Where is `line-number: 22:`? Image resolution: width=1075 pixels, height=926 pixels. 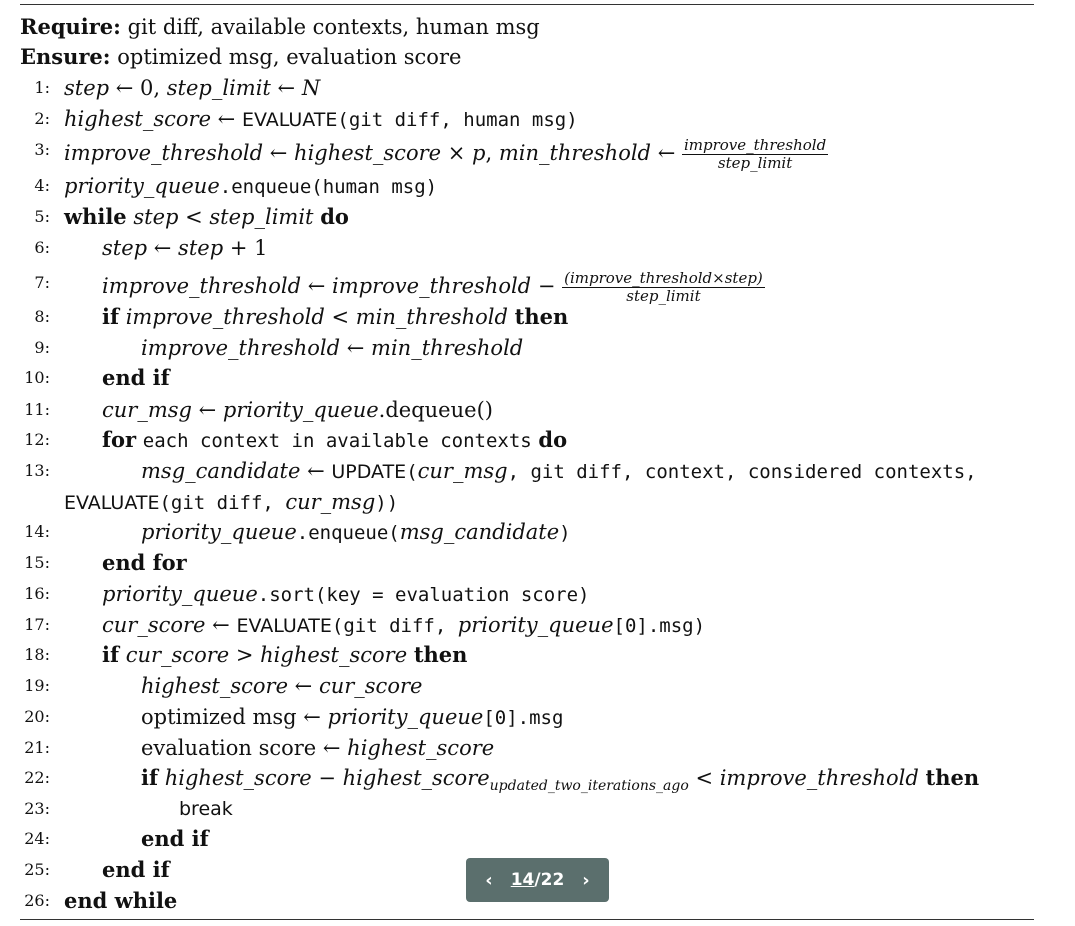
line-number: 22: is located at coordinates (37, 777).